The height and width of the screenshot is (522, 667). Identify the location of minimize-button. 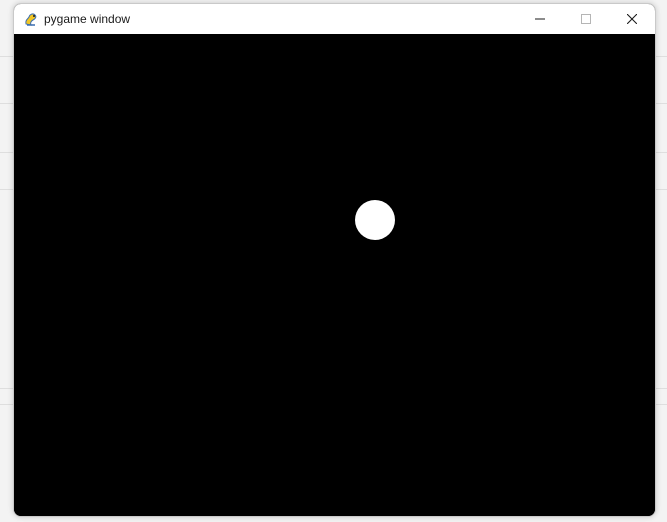
(540, 19).